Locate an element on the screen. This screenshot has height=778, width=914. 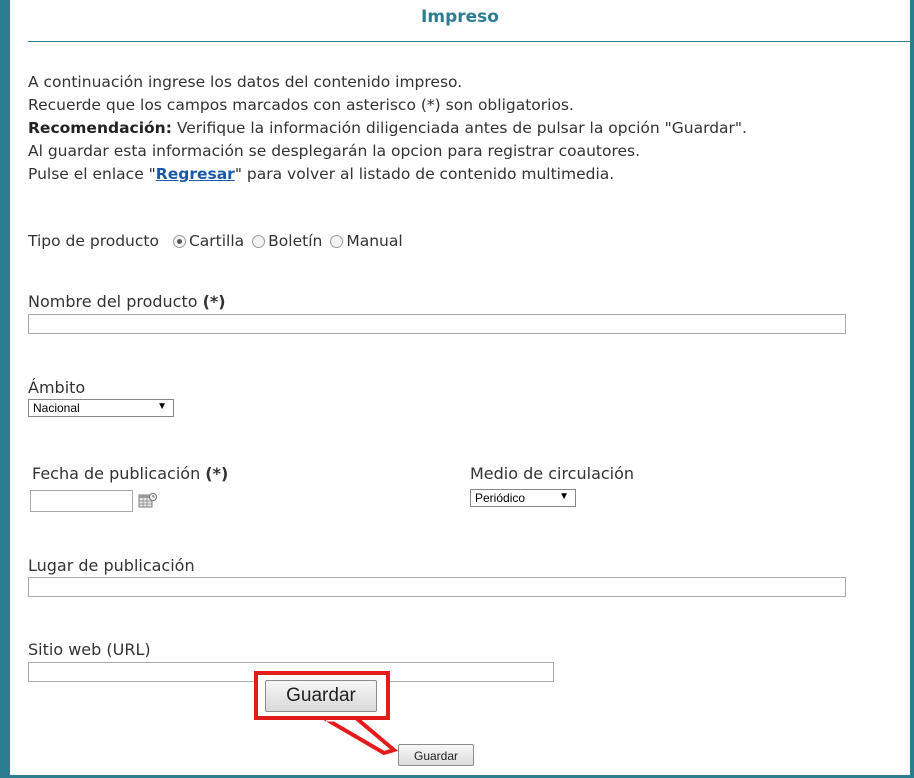
radio-manual-button is located at coordinates (337, 241).